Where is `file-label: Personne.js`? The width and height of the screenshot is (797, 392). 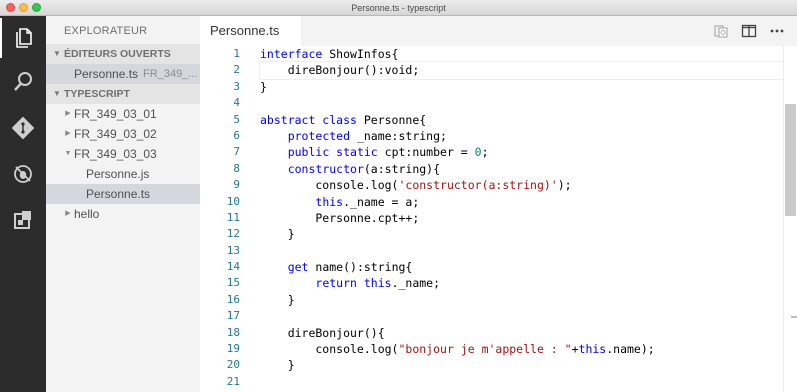 file-label: Personne.js is located at coordinates (118, 174).